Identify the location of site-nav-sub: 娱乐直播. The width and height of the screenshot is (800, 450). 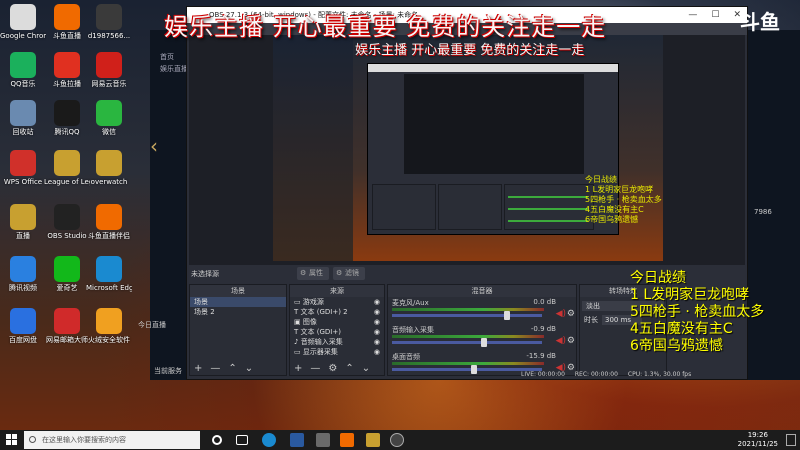
(174, 69).